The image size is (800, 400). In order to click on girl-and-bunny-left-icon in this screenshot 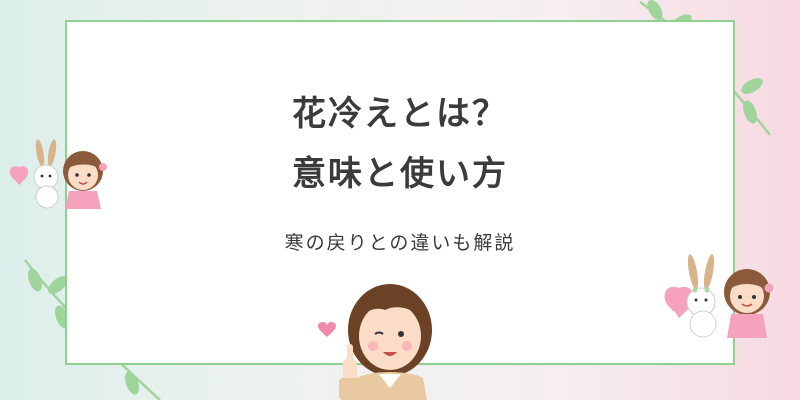, I will do `click(58, 174)`.